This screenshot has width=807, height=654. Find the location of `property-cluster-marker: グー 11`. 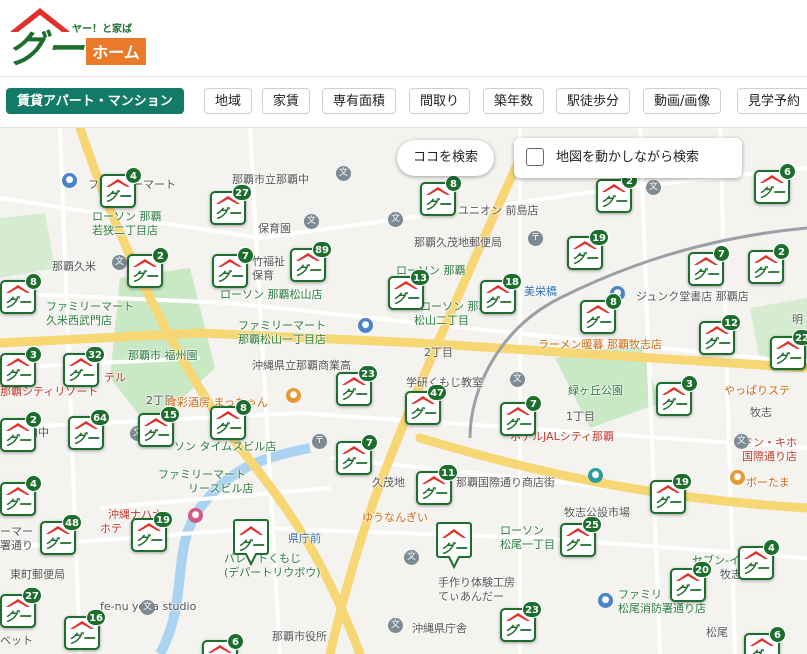

property-cluster-marker: グー 11 is located at coordinates (437, 484).